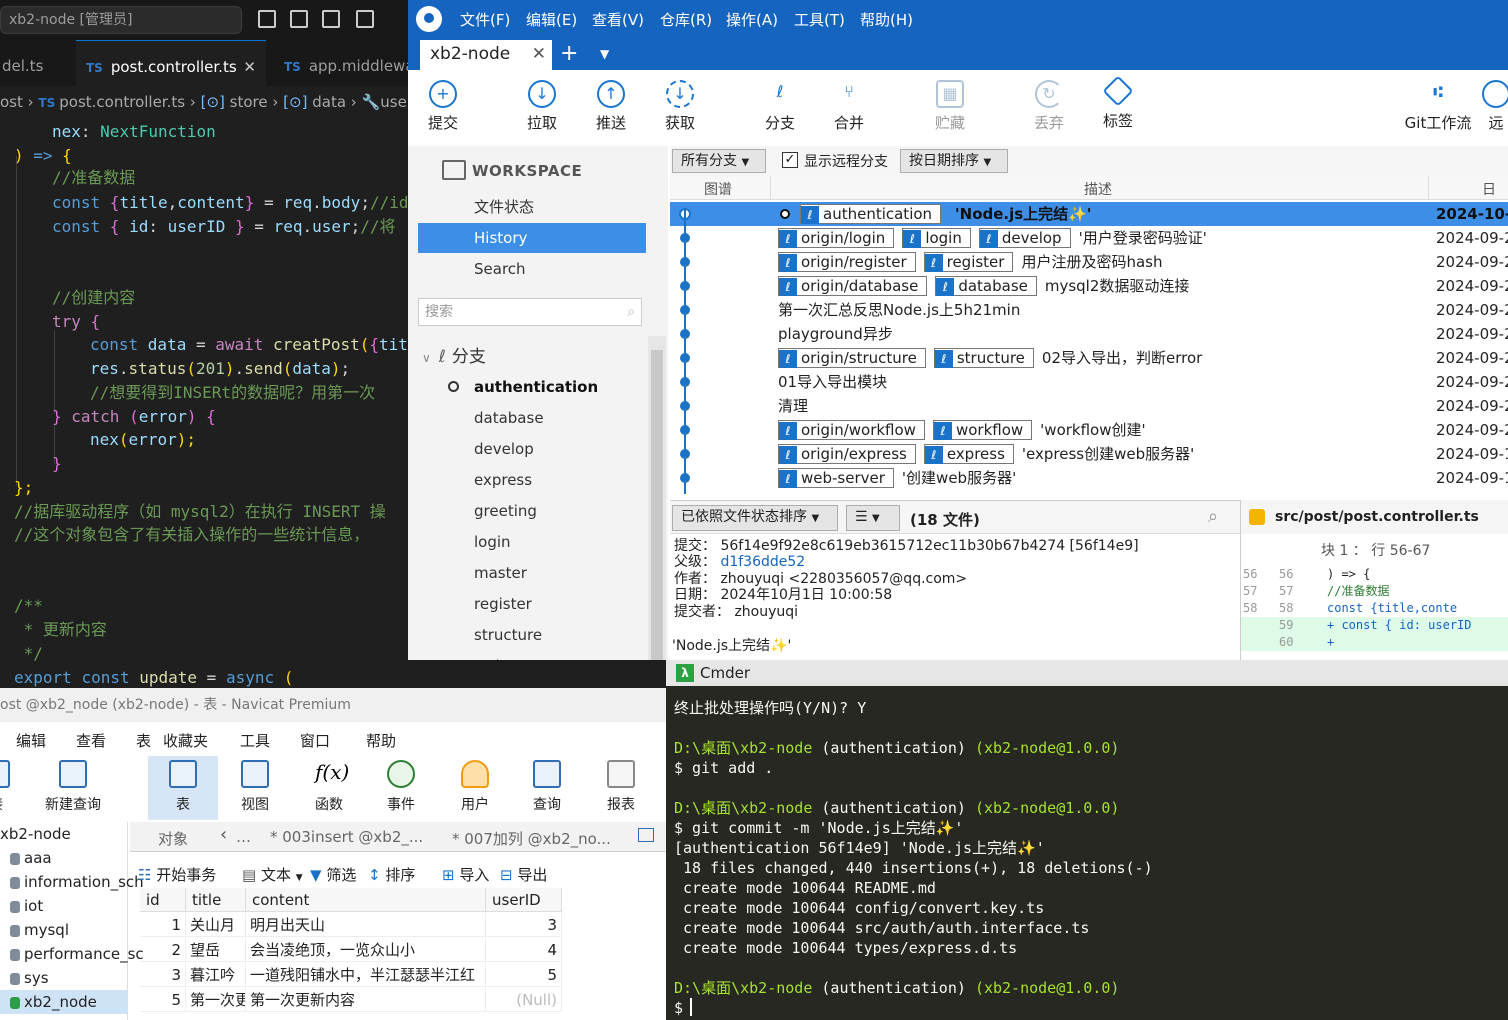 The width and height of the screenshot is (1508, 1020). Describe the element at coordinates (551, 20) in the screenshot. I see `menu-edit: 编辑(E)` at that location.